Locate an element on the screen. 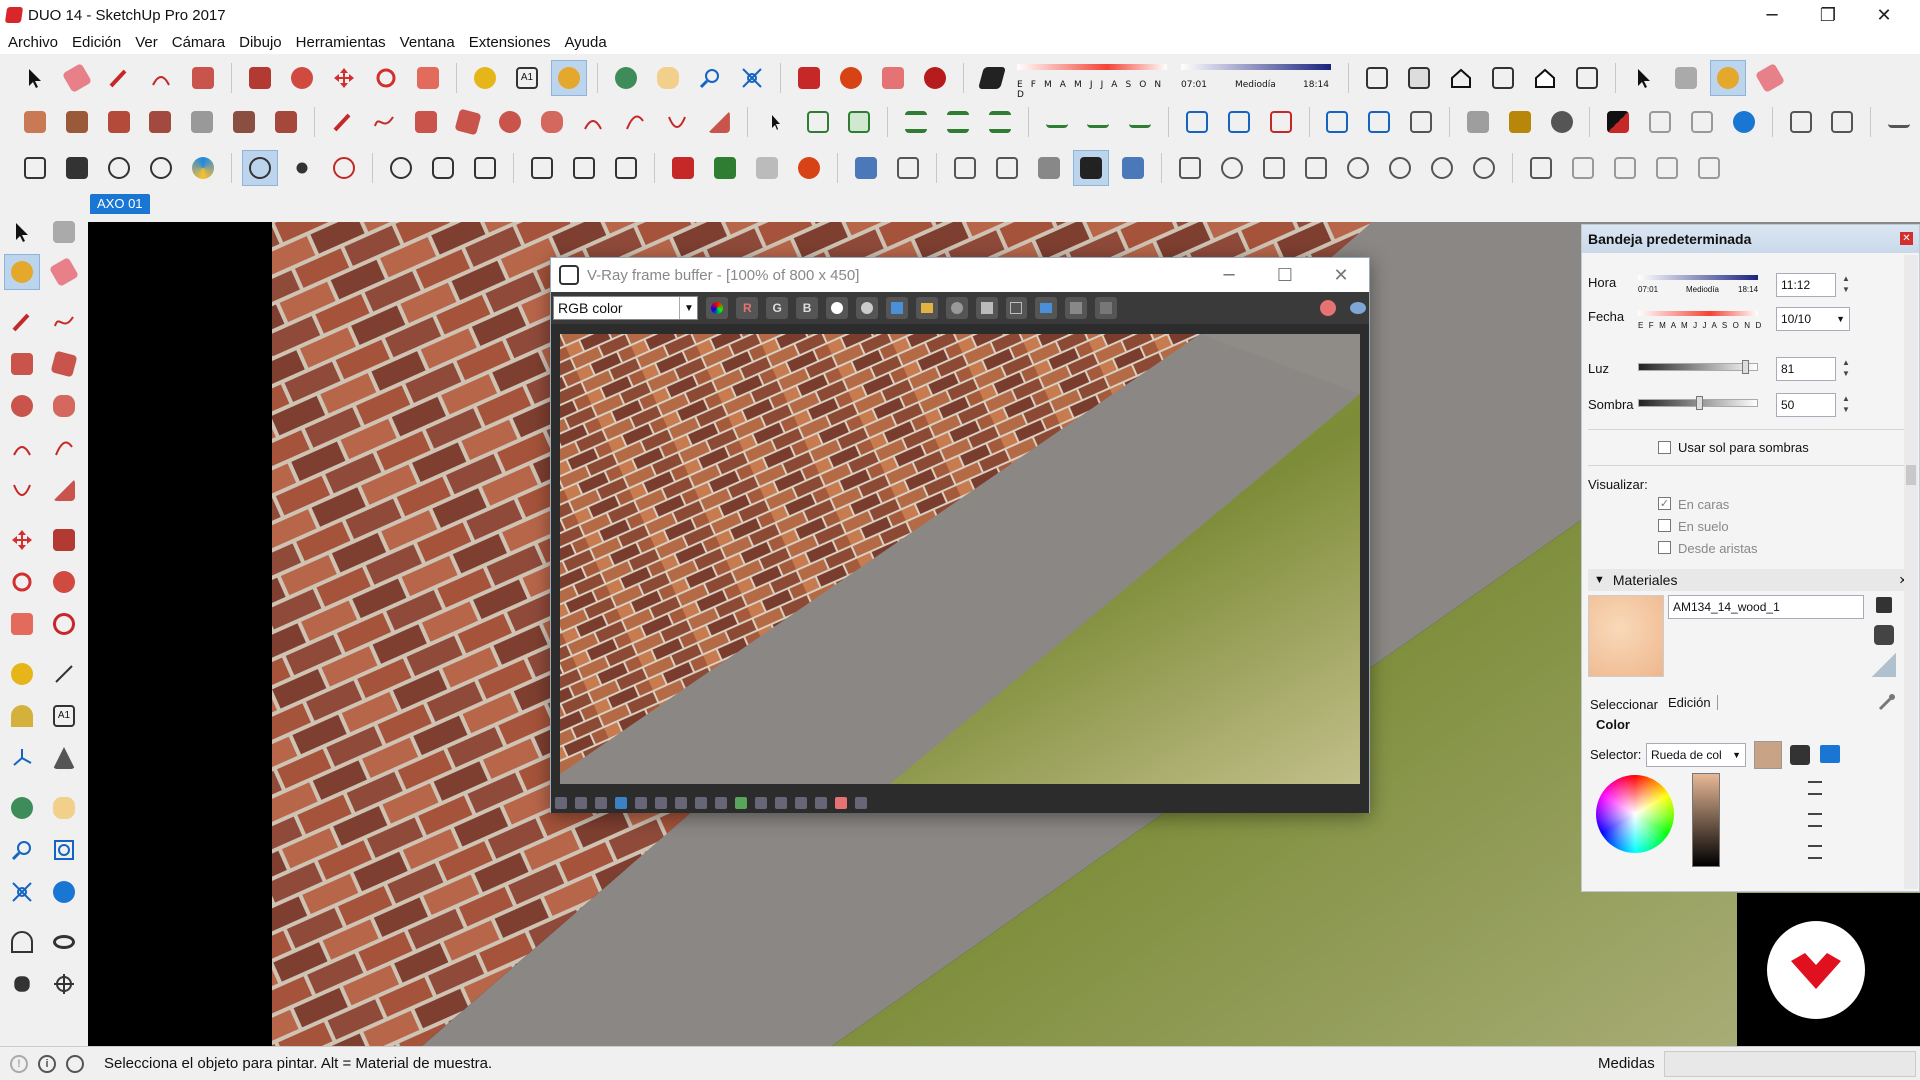 The image size is (1920, 1080). rotated-rect-left is located at coordinates (64, 364).